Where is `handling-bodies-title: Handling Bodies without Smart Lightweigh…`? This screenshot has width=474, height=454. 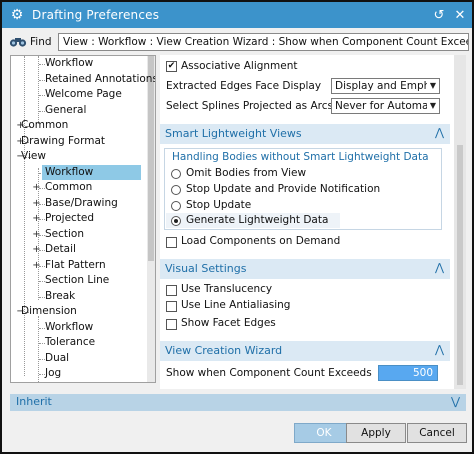
handling-bodies-title: Handling Bodies without Smart Lightweigh… is located at coordinates (300, 157).